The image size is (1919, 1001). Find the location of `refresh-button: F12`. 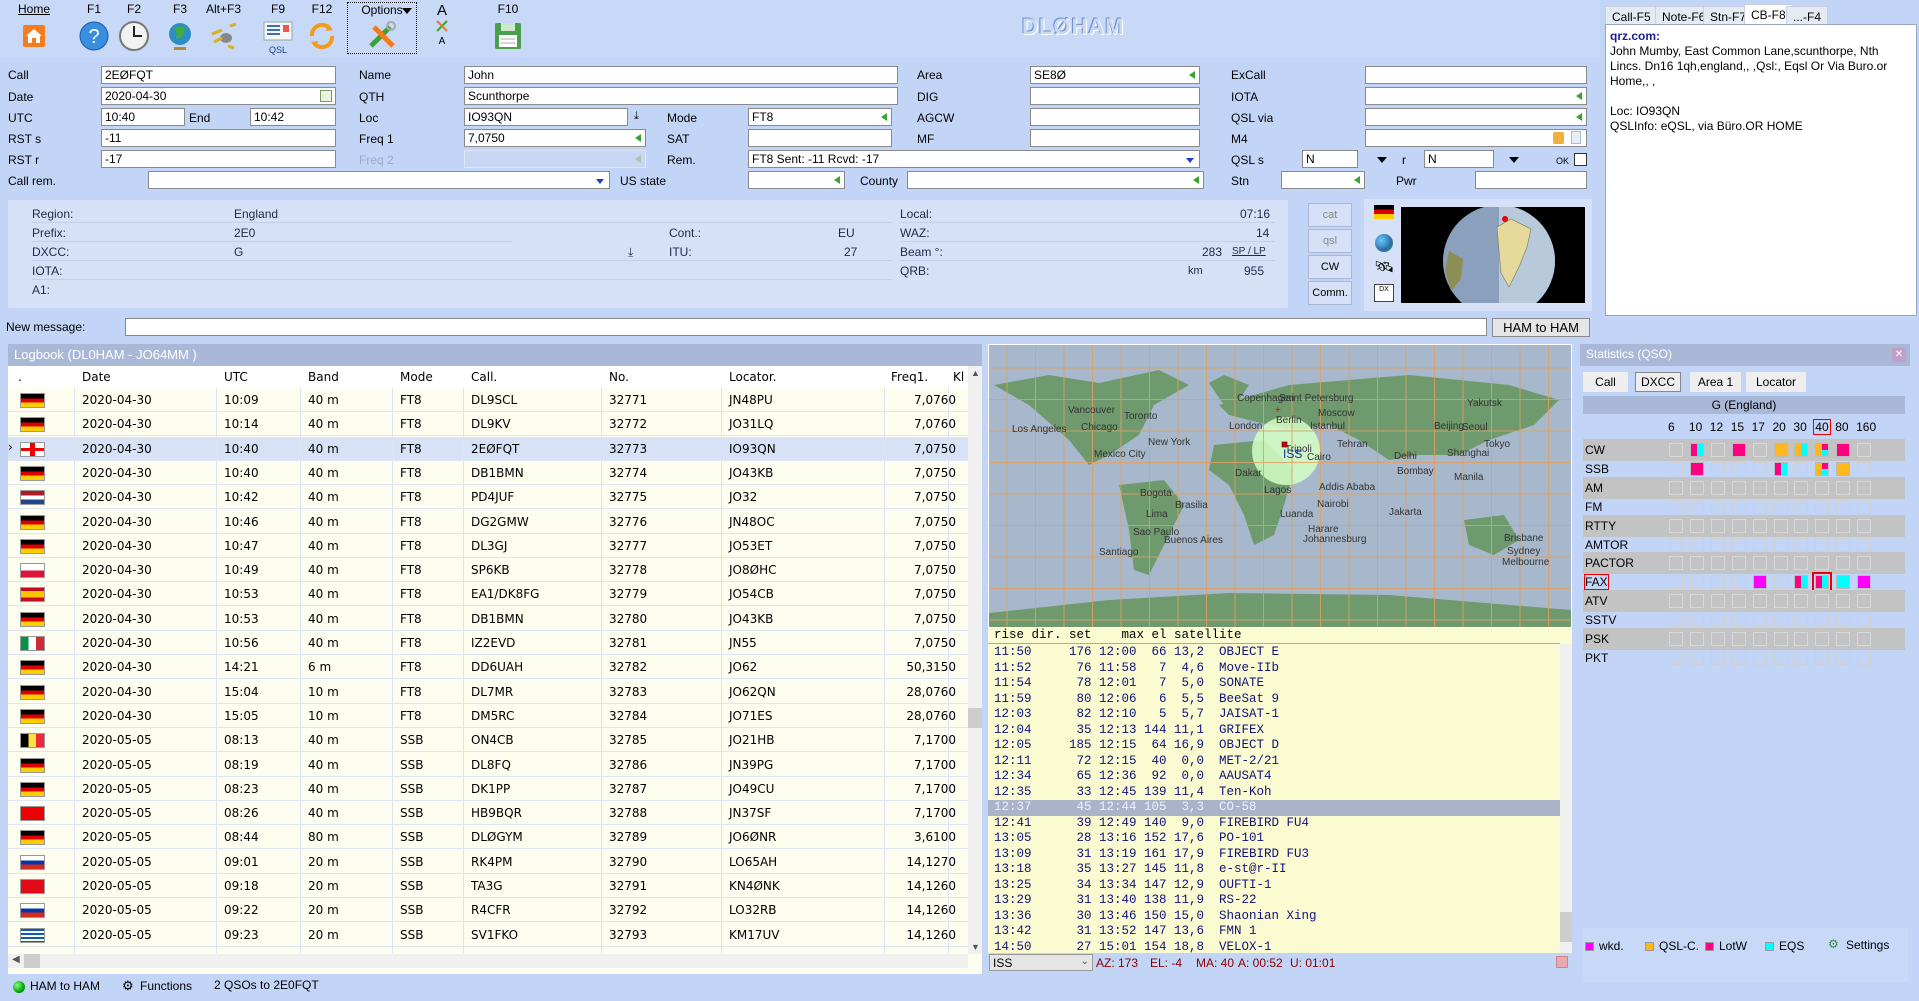

refresh-button: F12 is located at coordinates (322, 27).